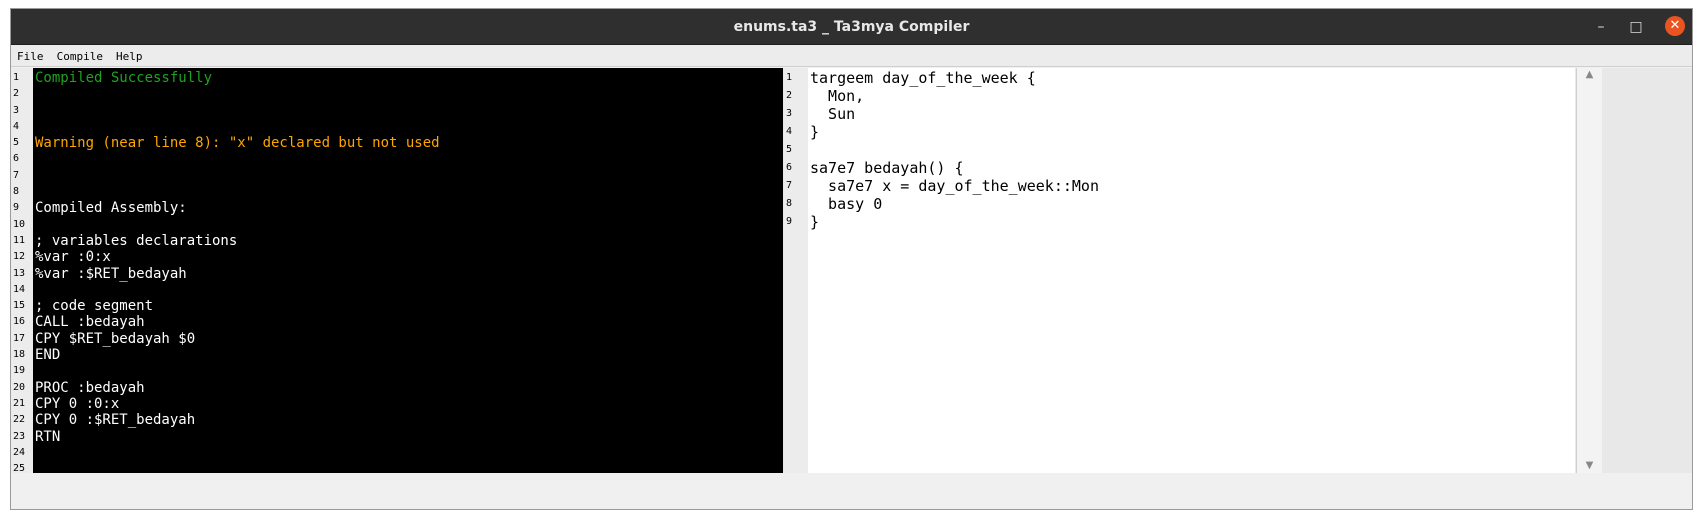 The height and width of the screenshot is (519, 1702). I want to click on console-line: %var :0:x, so click(73, 257).